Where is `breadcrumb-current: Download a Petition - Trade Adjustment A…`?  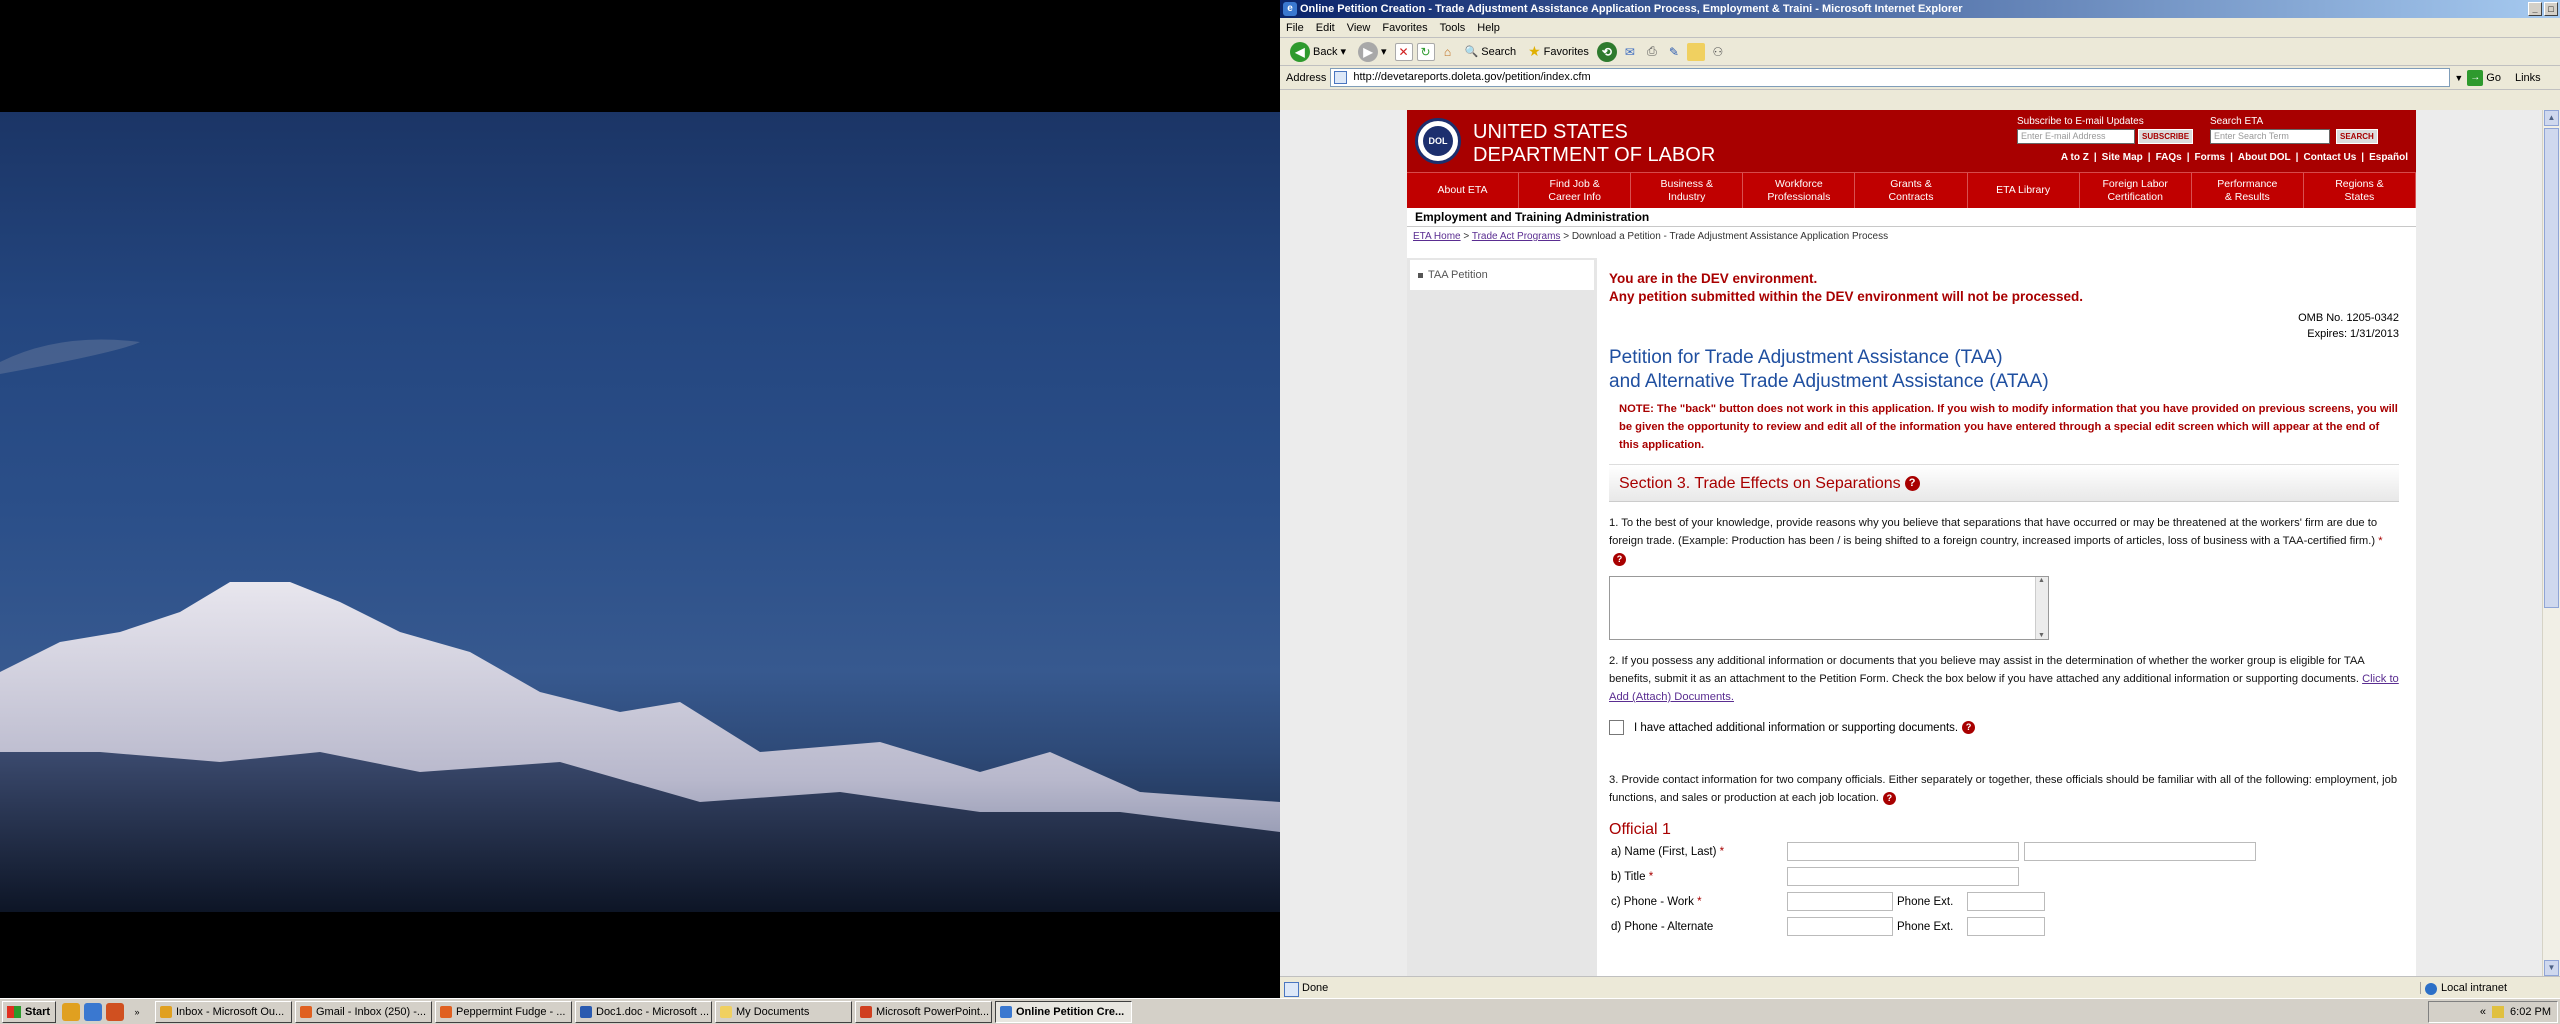 breadcrumb-current: Download a Petition - Trade Adjustment A… is located at coordinates (1730, 236).